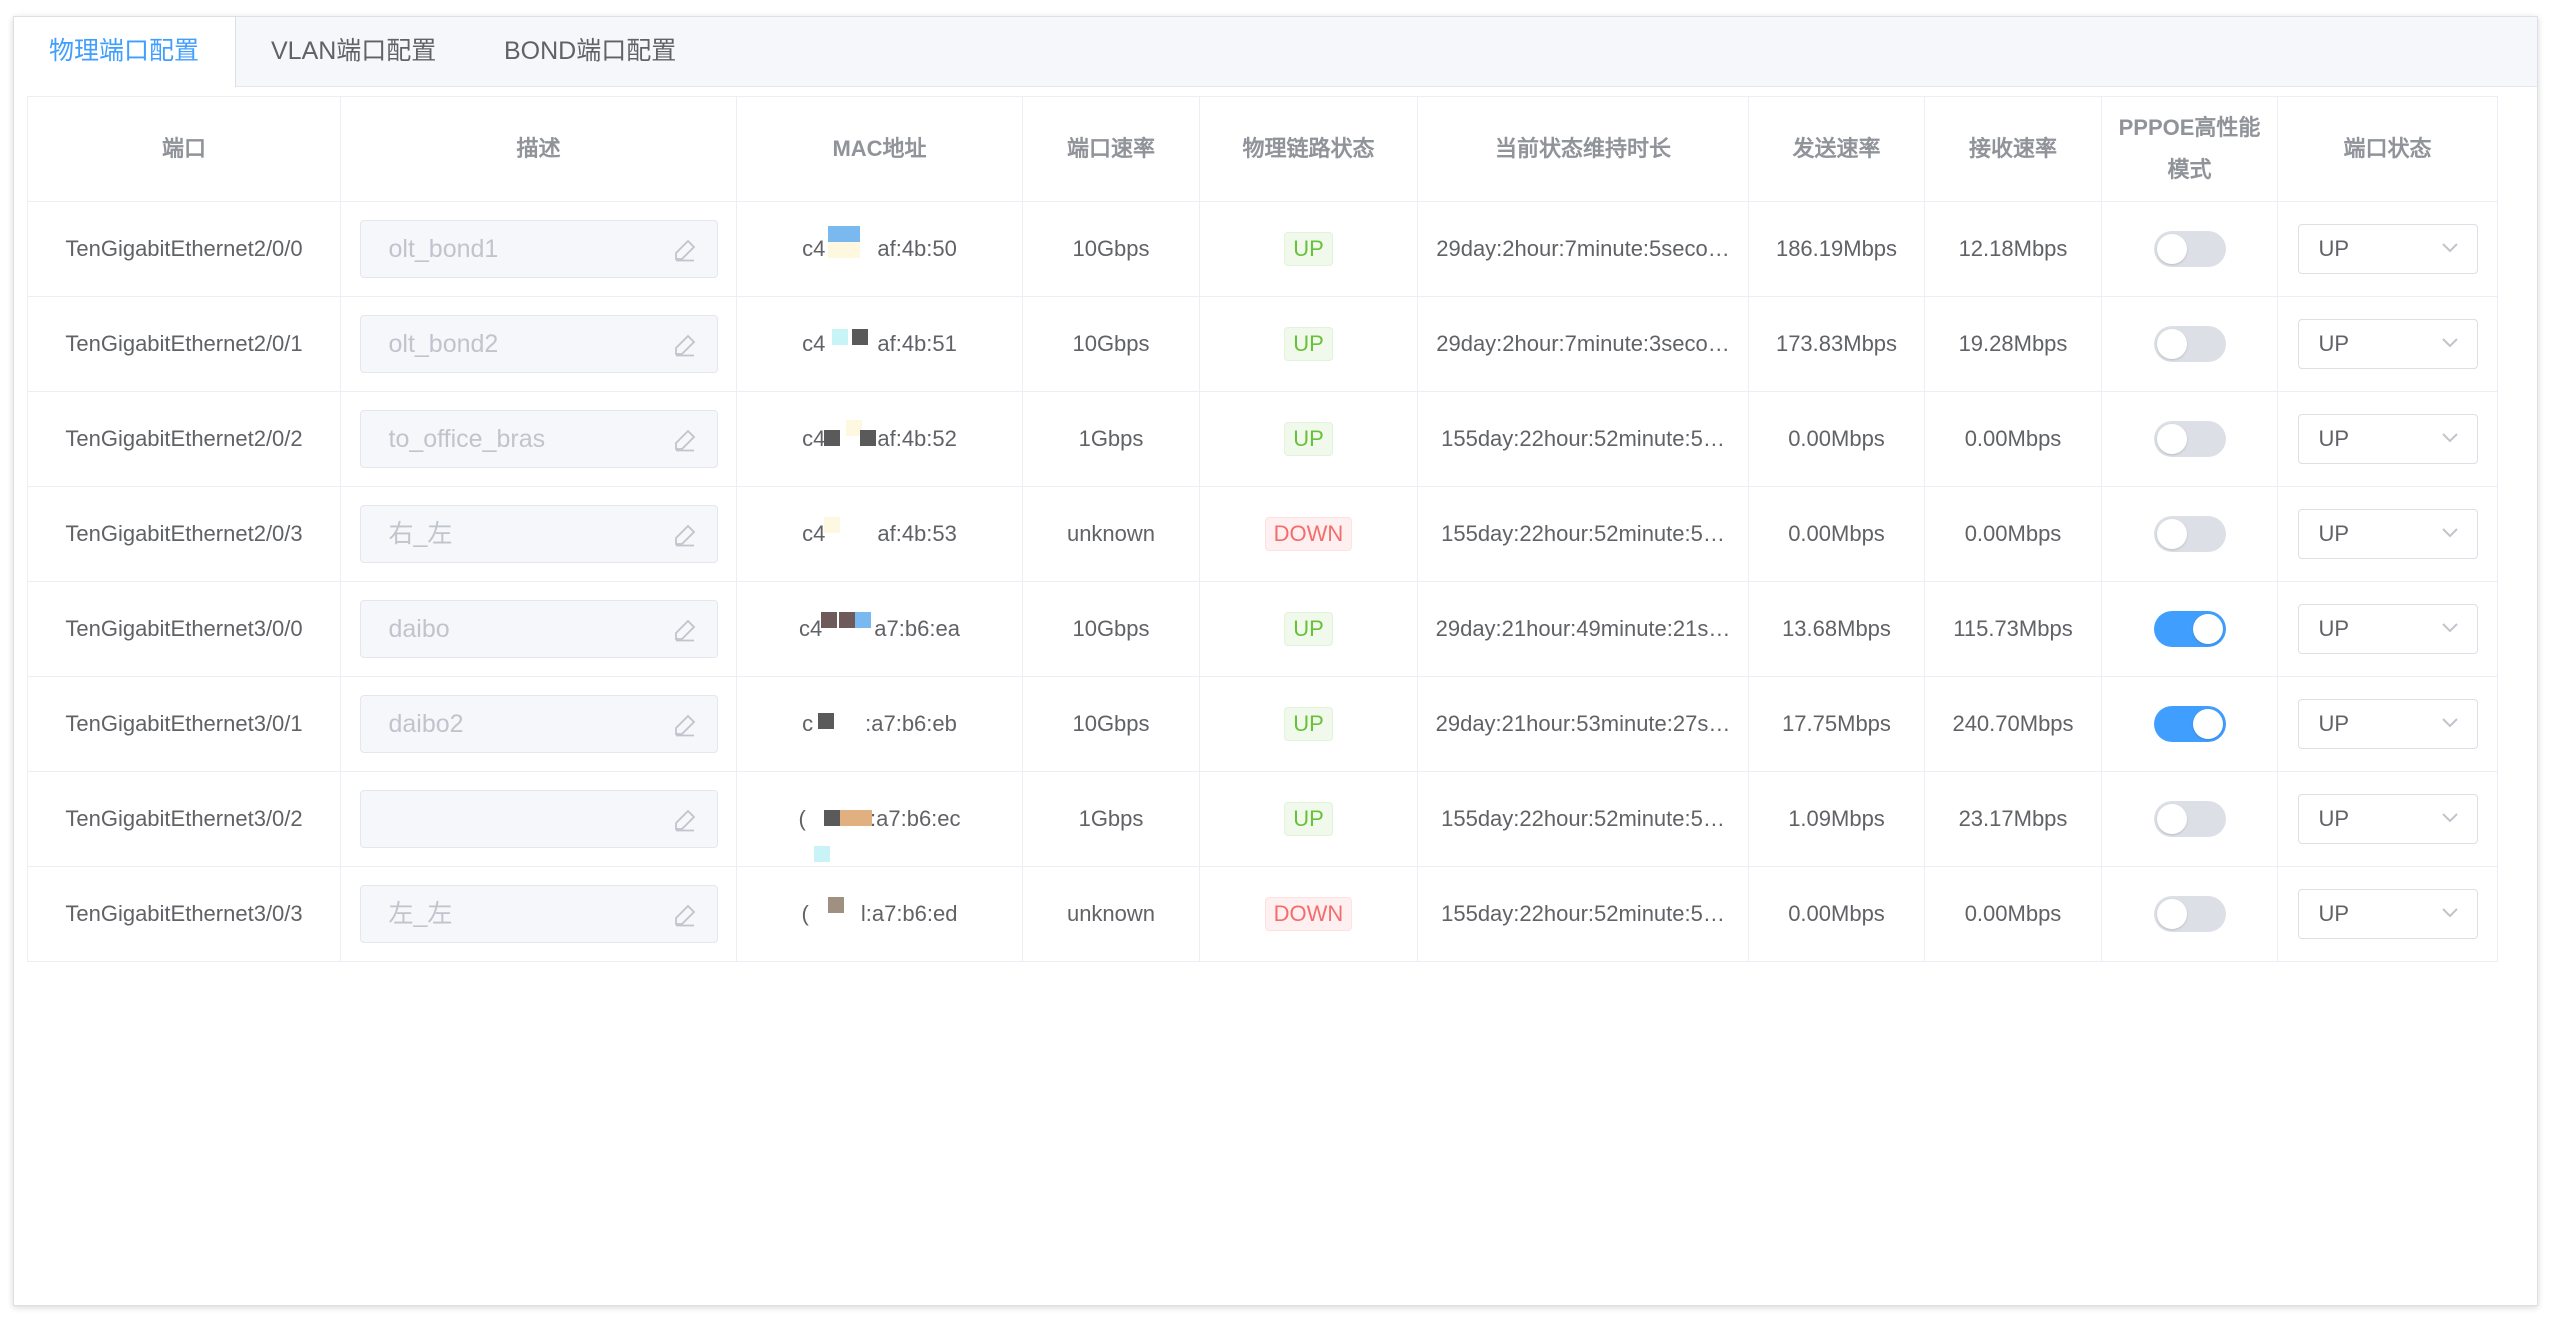 This screenshot has height=1327, width=2551. Describe the element at coordinates (879, 914) in the screenshot. I see `mac-cell: (l:a7:b6:ed` at that location.